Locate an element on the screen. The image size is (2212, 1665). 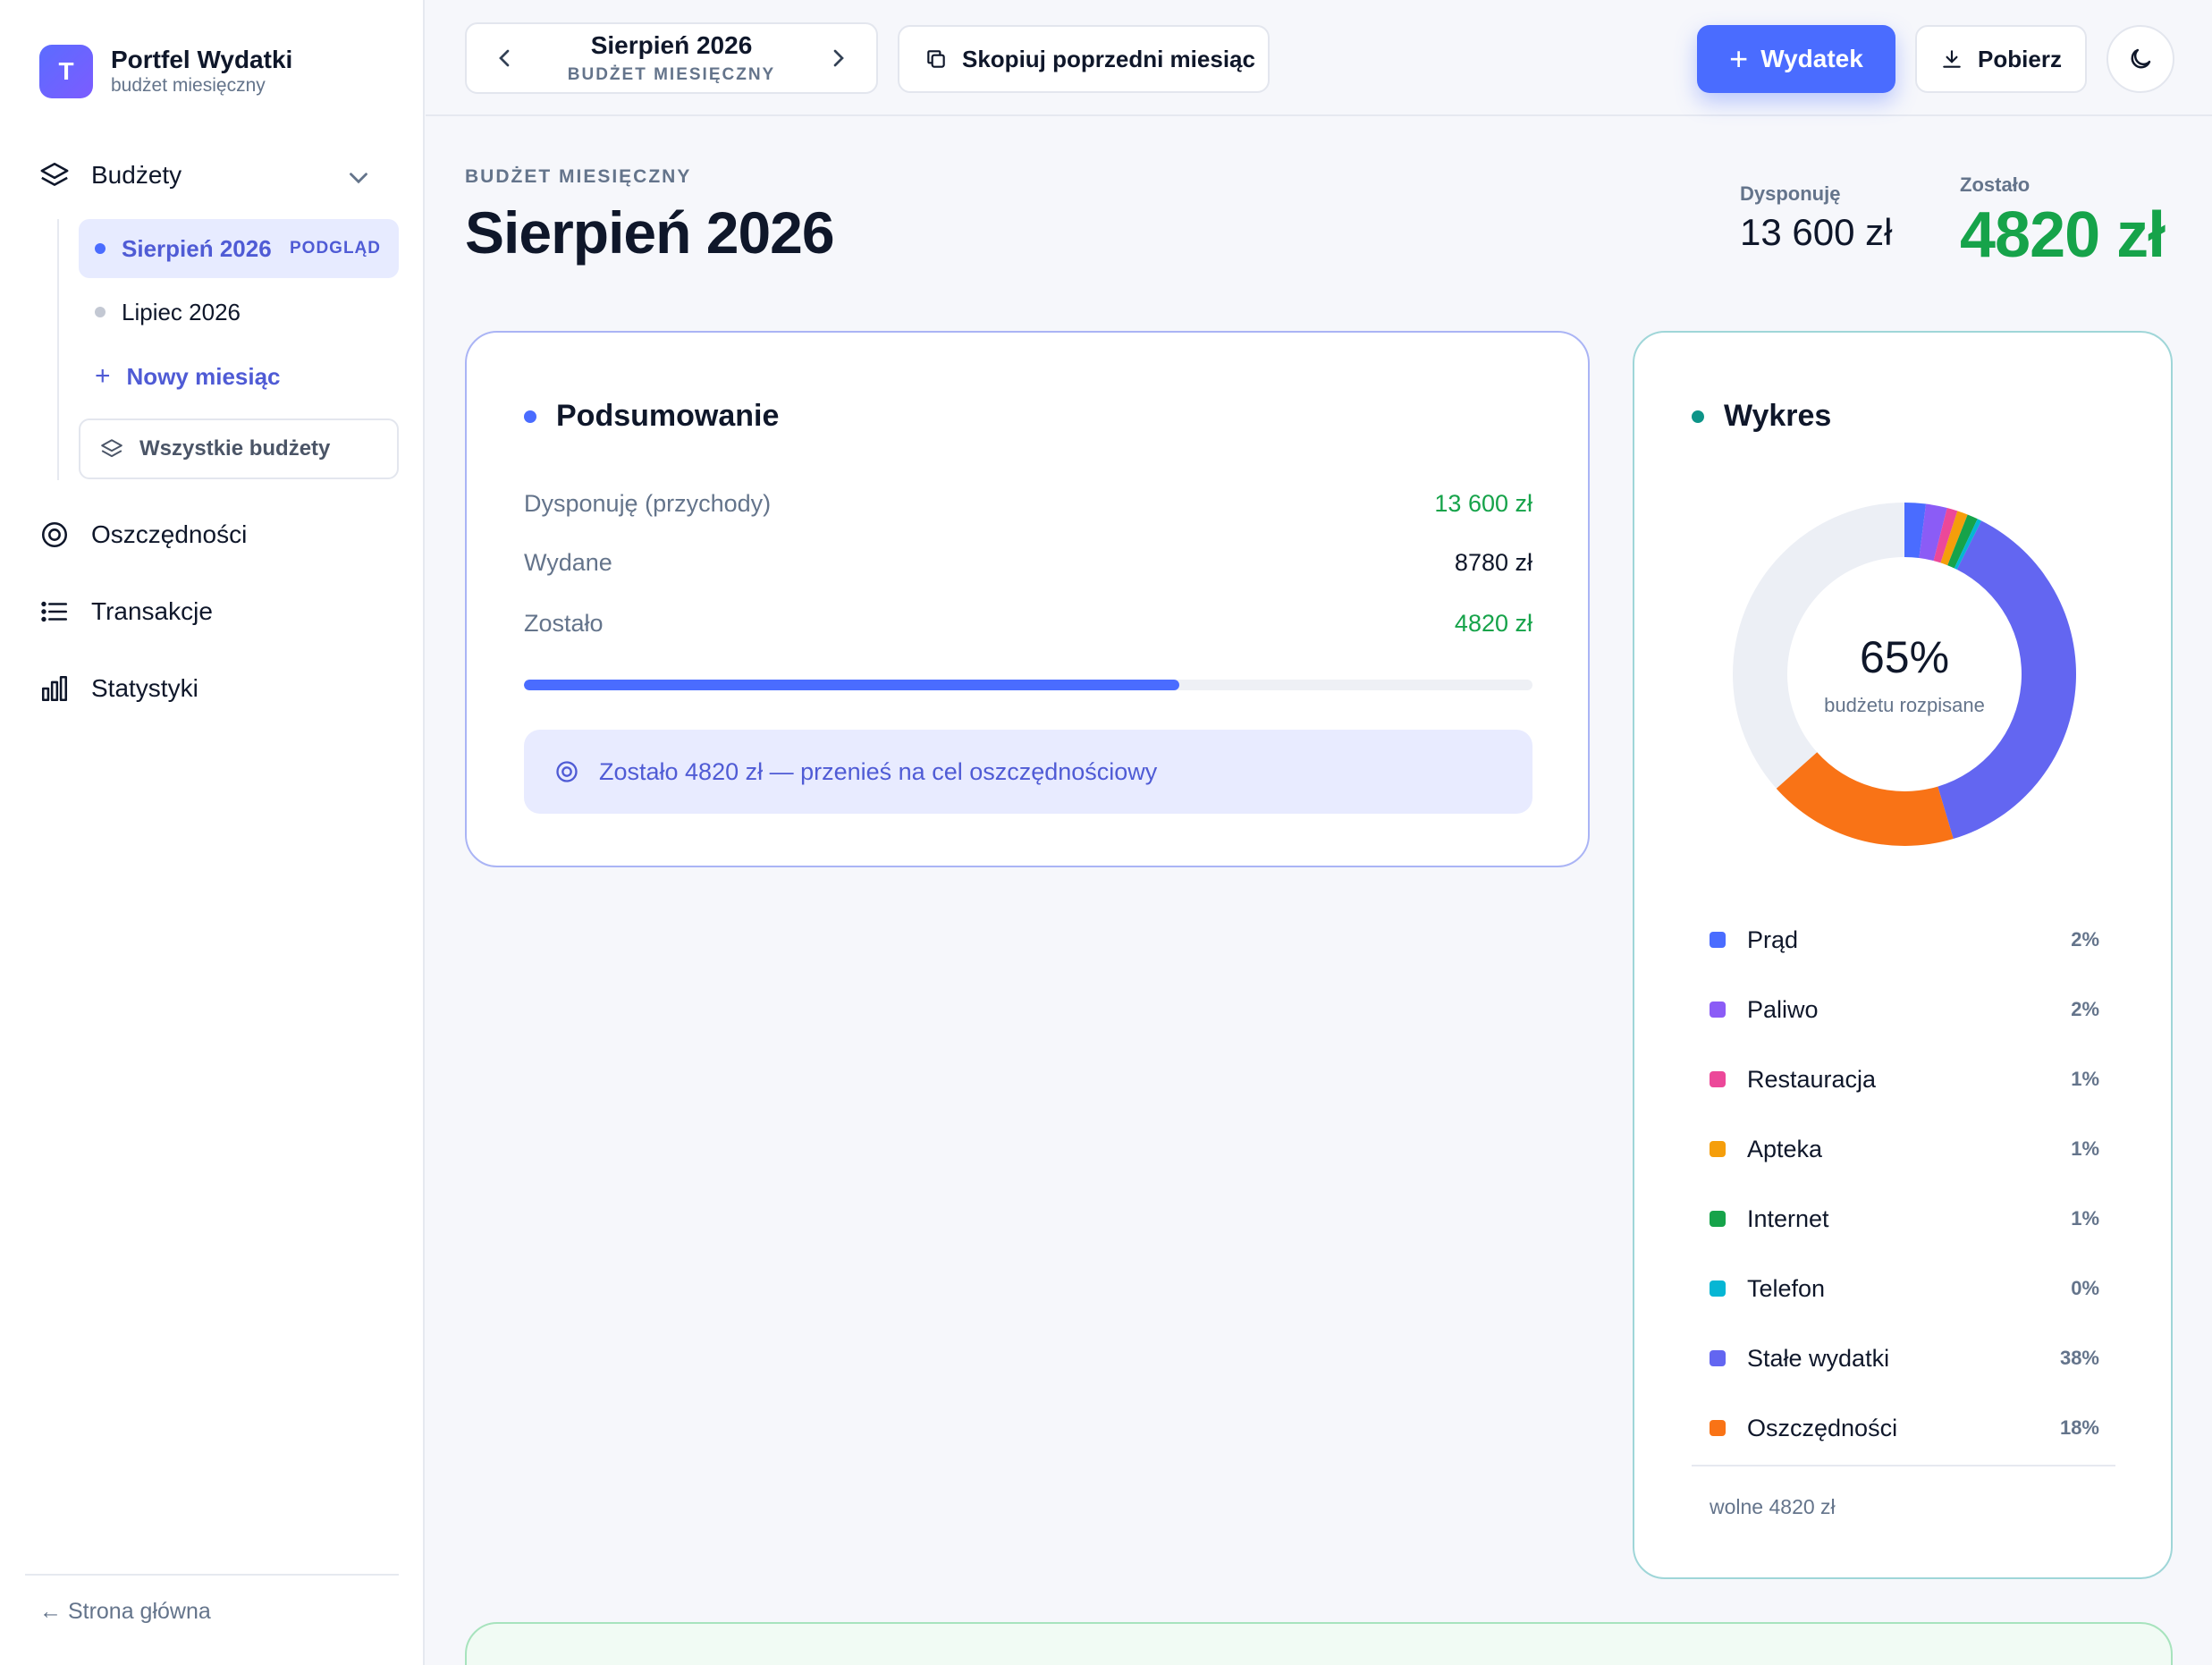
donut-chart: 65% budżetu rozpisane is located at coordinates (1904, 674).